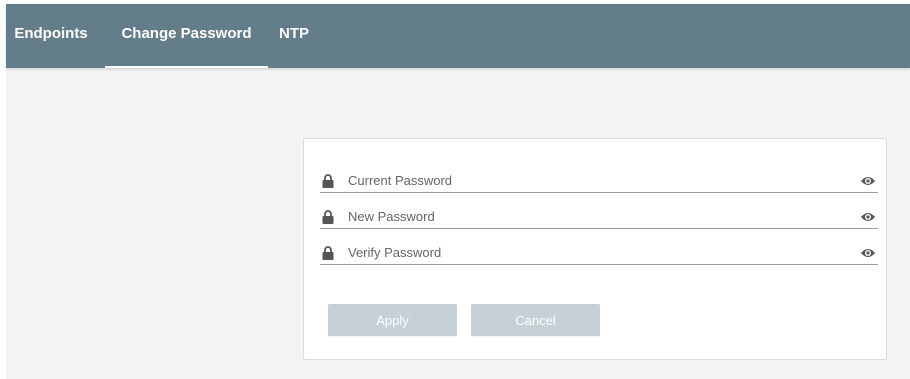 This screenshot has height=379, width=910. I want to click on tab-endpoints: Endpoints, so click(51, 36).